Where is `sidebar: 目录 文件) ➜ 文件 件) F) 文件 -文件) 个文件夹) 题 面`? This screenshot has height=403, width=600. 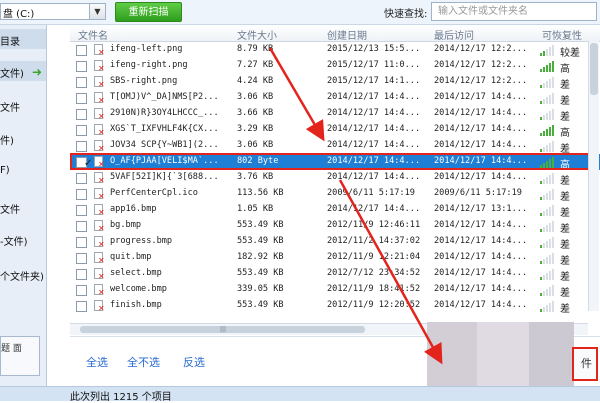 sidebar: 目录 文件) ➜ 文件 件) F) 文件 -文件) 个文件夹) 题 面 is located at coordinates (23, 205).